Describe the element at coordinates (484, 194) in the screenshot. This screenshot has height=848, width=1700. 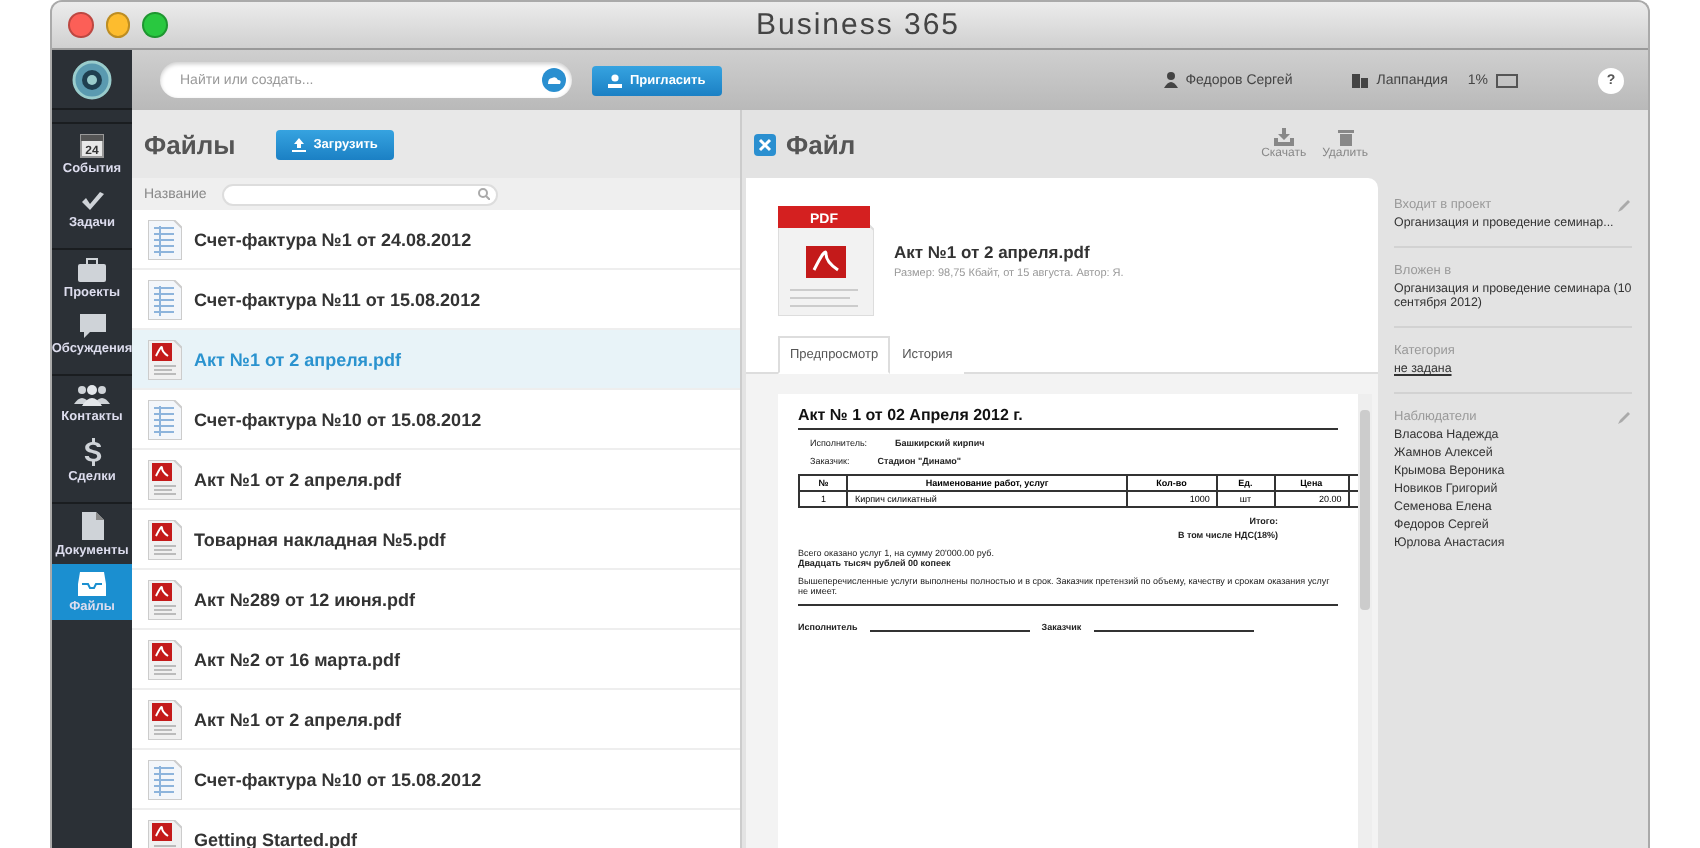
I see `search-icon` at that location.